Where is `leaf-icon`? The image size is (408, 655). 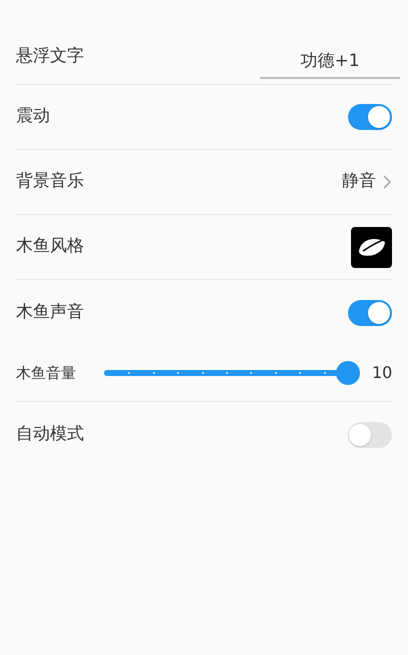 leaf-icon is located at coordinates (371, 247).